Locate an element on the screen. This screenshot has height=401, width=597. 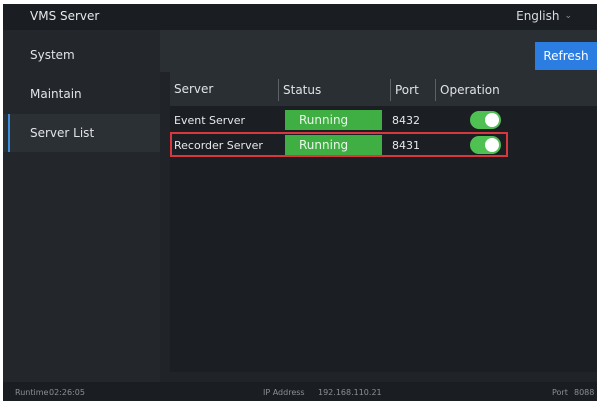
sidebar-item-server-list: Server List is located at coordinates (81, 133).